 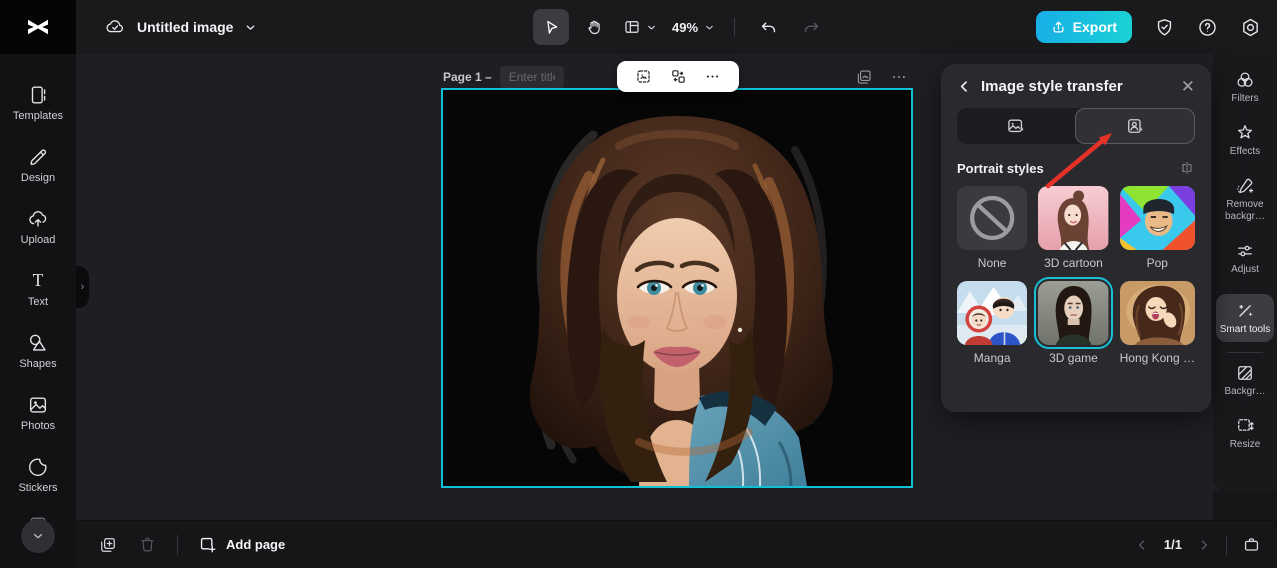 I want to click on svg-text: T, so click(x=38, y=280).